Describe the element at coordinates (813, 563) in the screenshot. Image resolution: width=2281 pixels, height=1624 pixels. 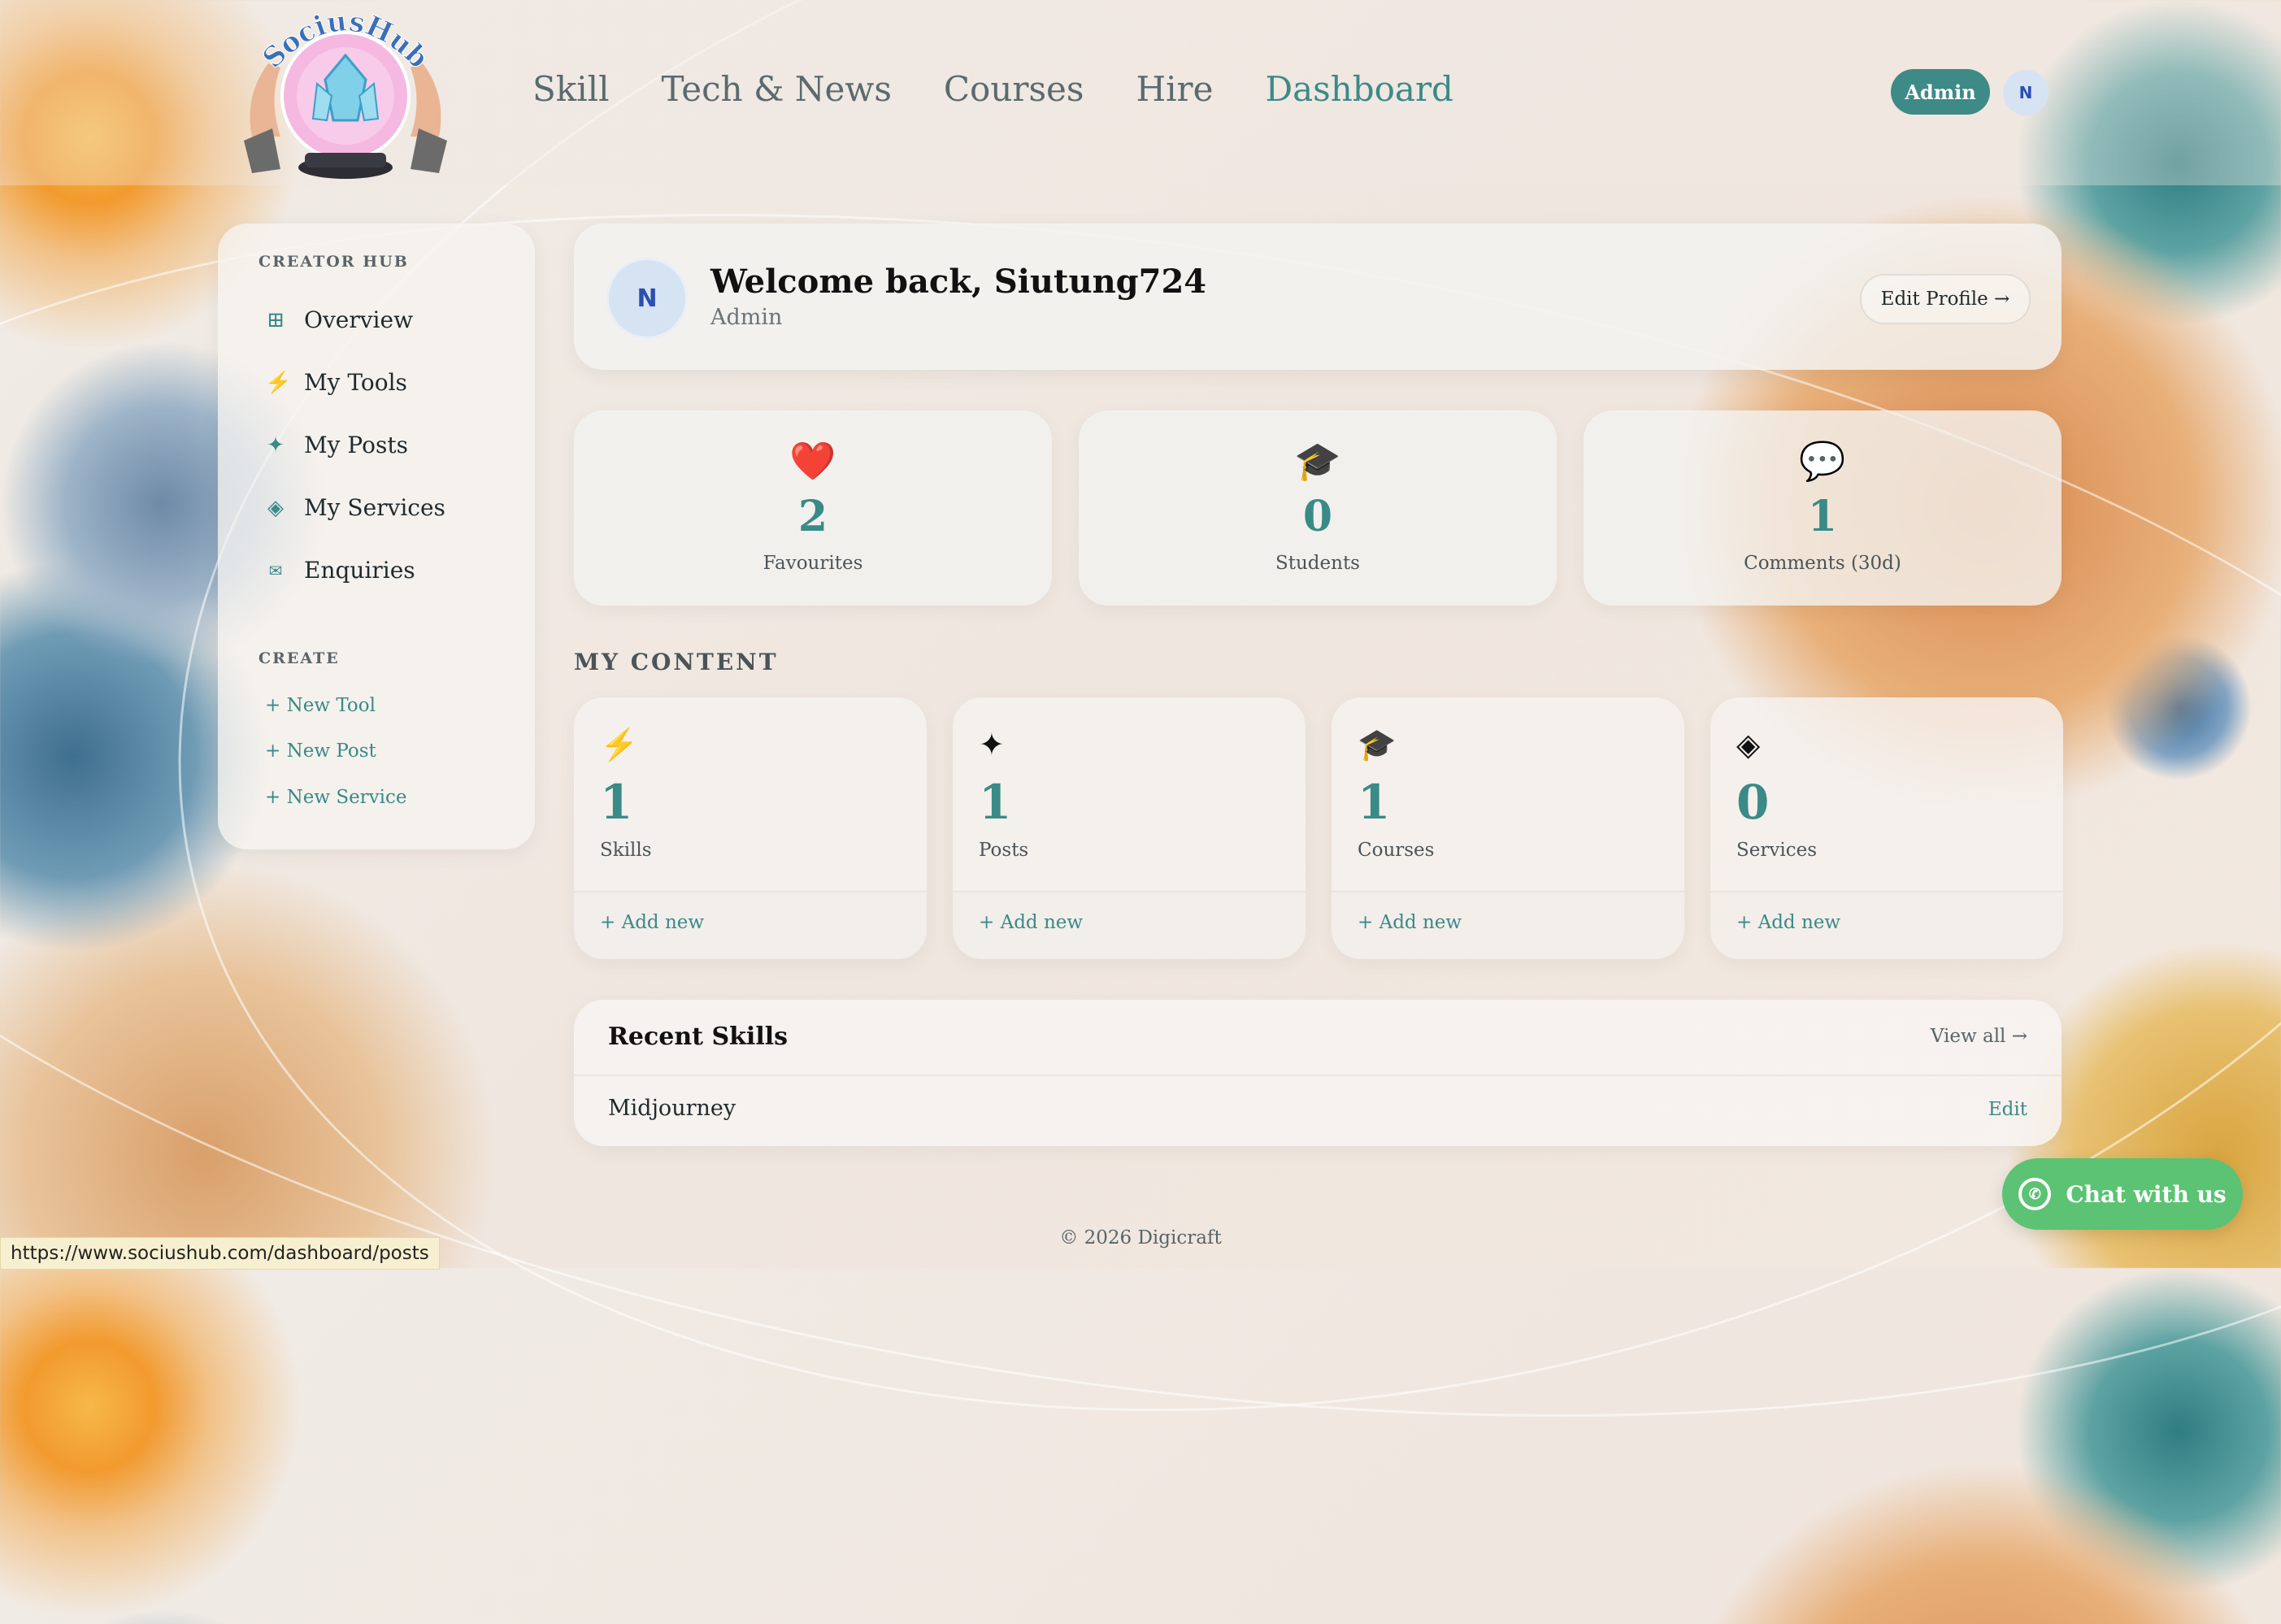
I see `stat-label: Favourites` at that location.